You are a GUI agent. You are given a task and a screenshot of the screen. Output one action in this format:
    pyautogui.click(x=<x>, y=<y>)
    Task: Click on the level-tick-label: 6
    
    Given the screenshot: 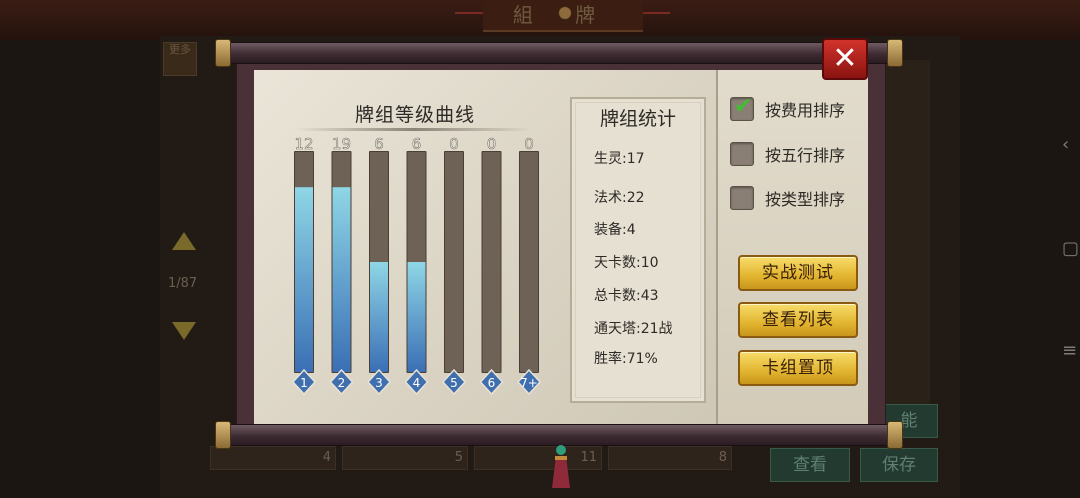 What is the action you would take?
    pyautogui.click(x=492, y=383)
    